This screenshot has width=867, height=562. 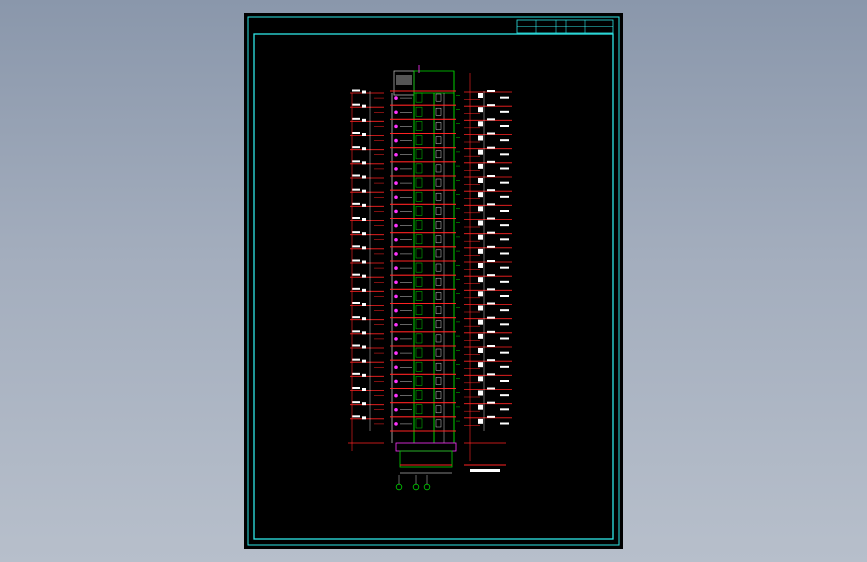 What do you see at coordinates (565, 26) in the screenshot?
I see `title-block` at bounding box center [565, 26].